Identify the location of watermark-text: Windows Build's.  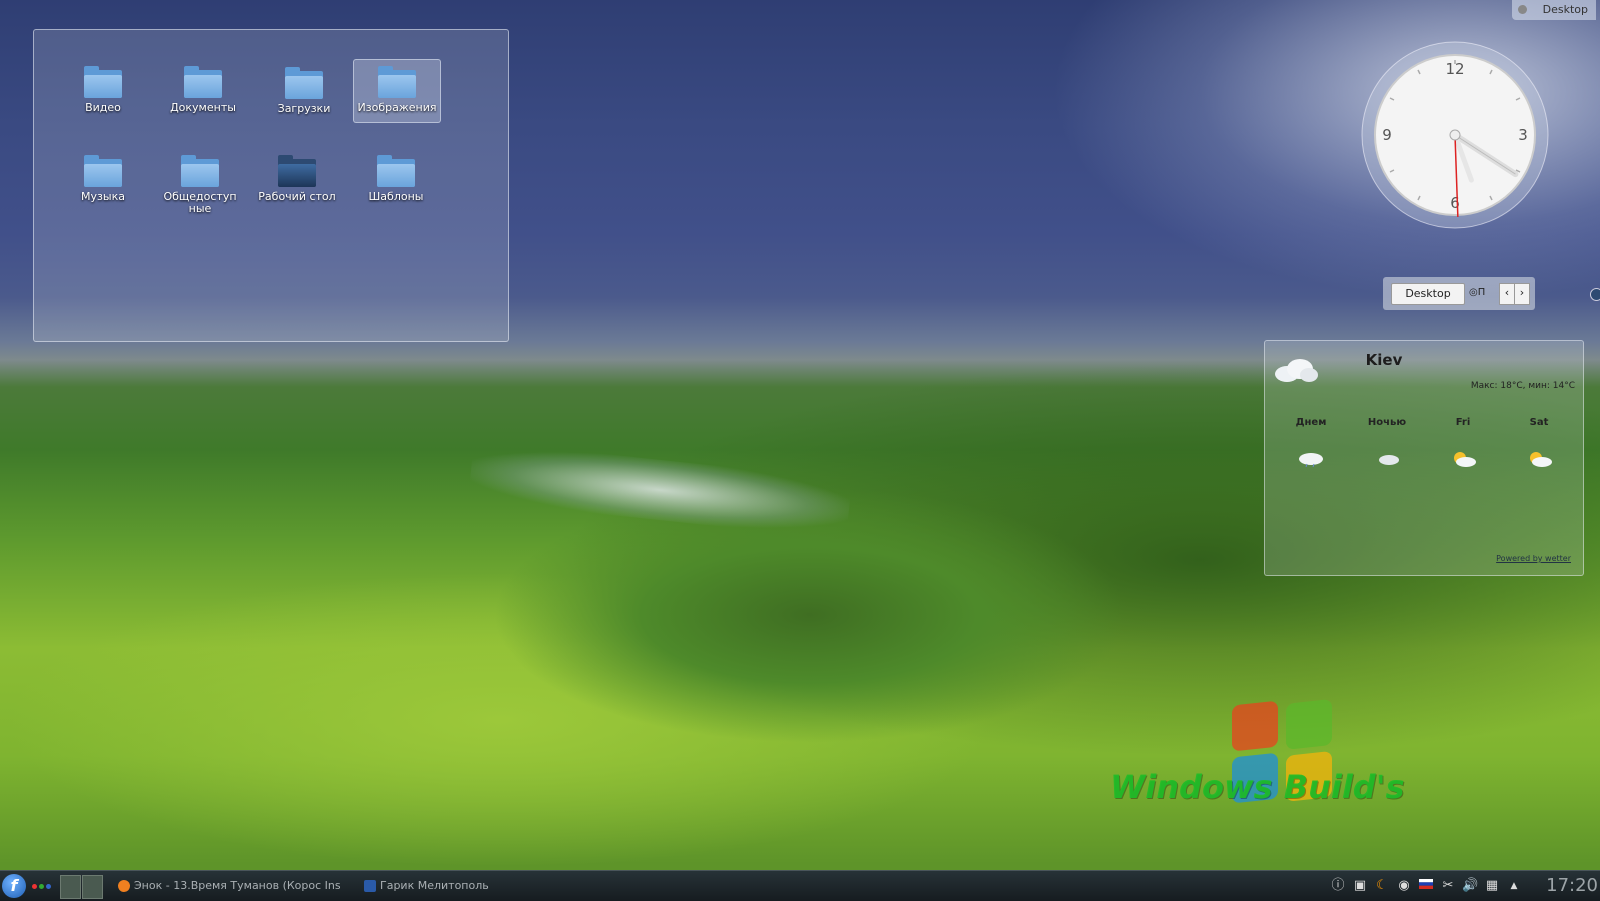
(1257, 787).